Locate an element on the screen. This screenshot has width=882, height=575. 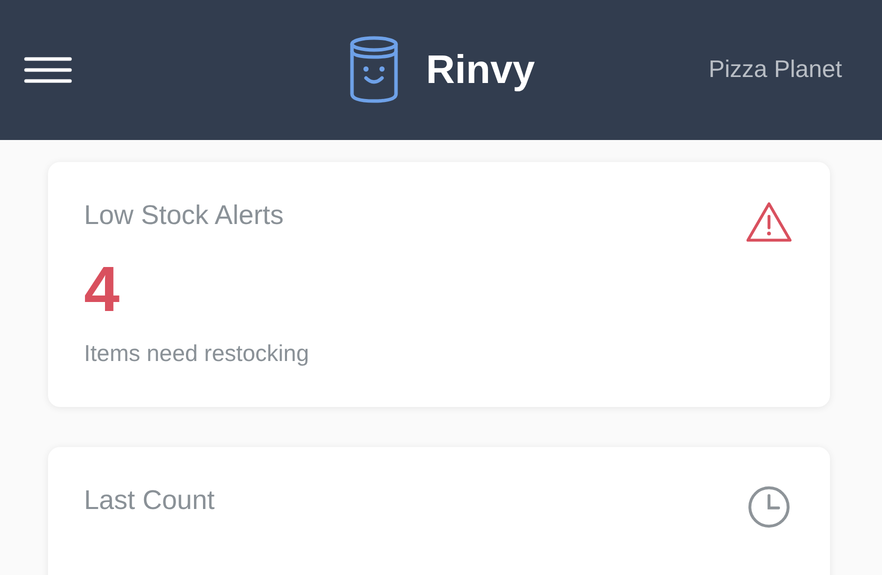
app-name: Rinvy is located at coordinates (480, 70).